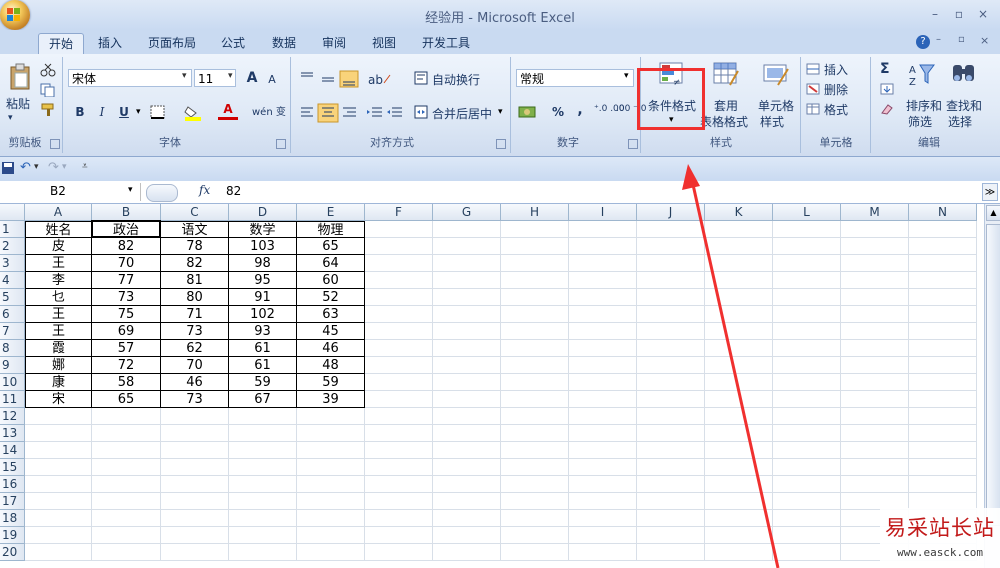 The width and height of the screenshot is (1000, 568). Describe the element at coordinates (126, 263) in the screenshot. I see `table-cell: 70` at that location.